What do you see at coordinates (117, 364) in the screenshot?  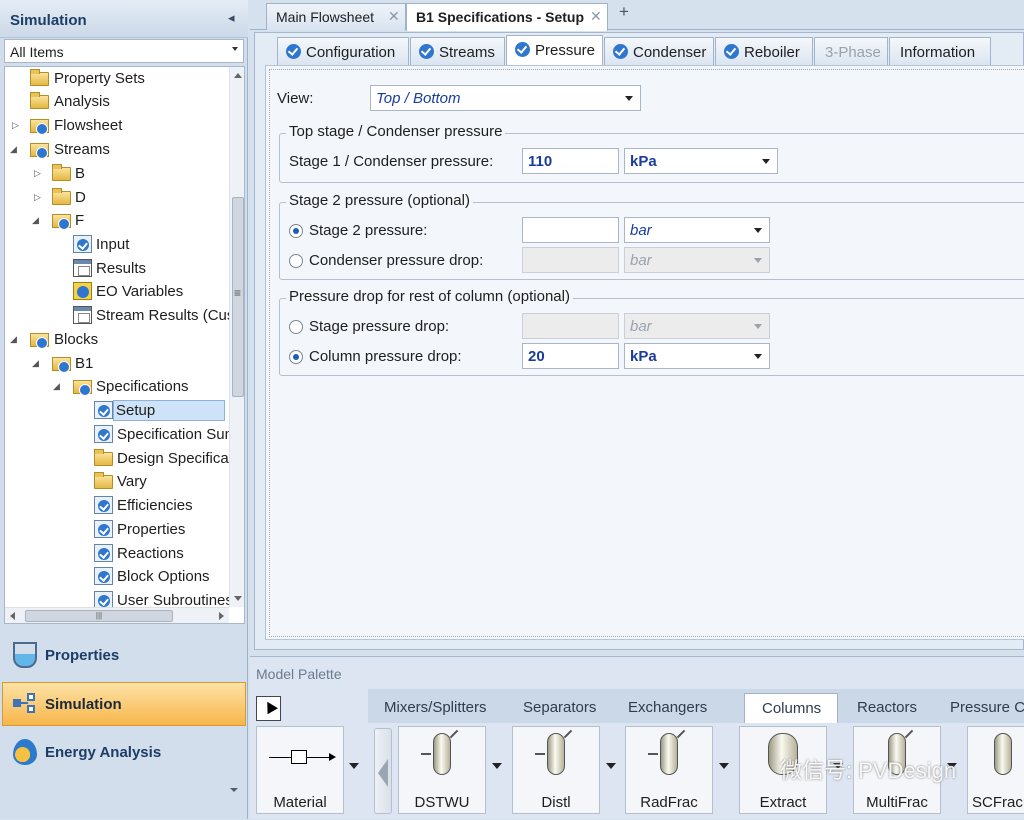 I see `tree-item-b1: ◢ B1` at bounding box center [117, 364].